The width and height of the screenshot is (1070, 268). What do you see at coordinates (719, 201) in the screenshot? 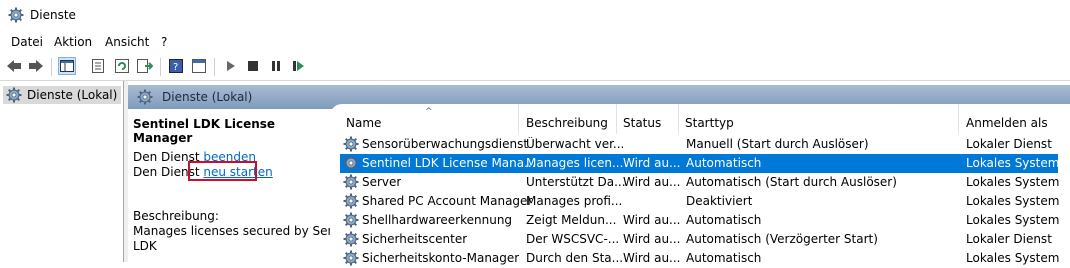
I see `service-starttype: Deaktiviert` at bounding box center [719, 201].